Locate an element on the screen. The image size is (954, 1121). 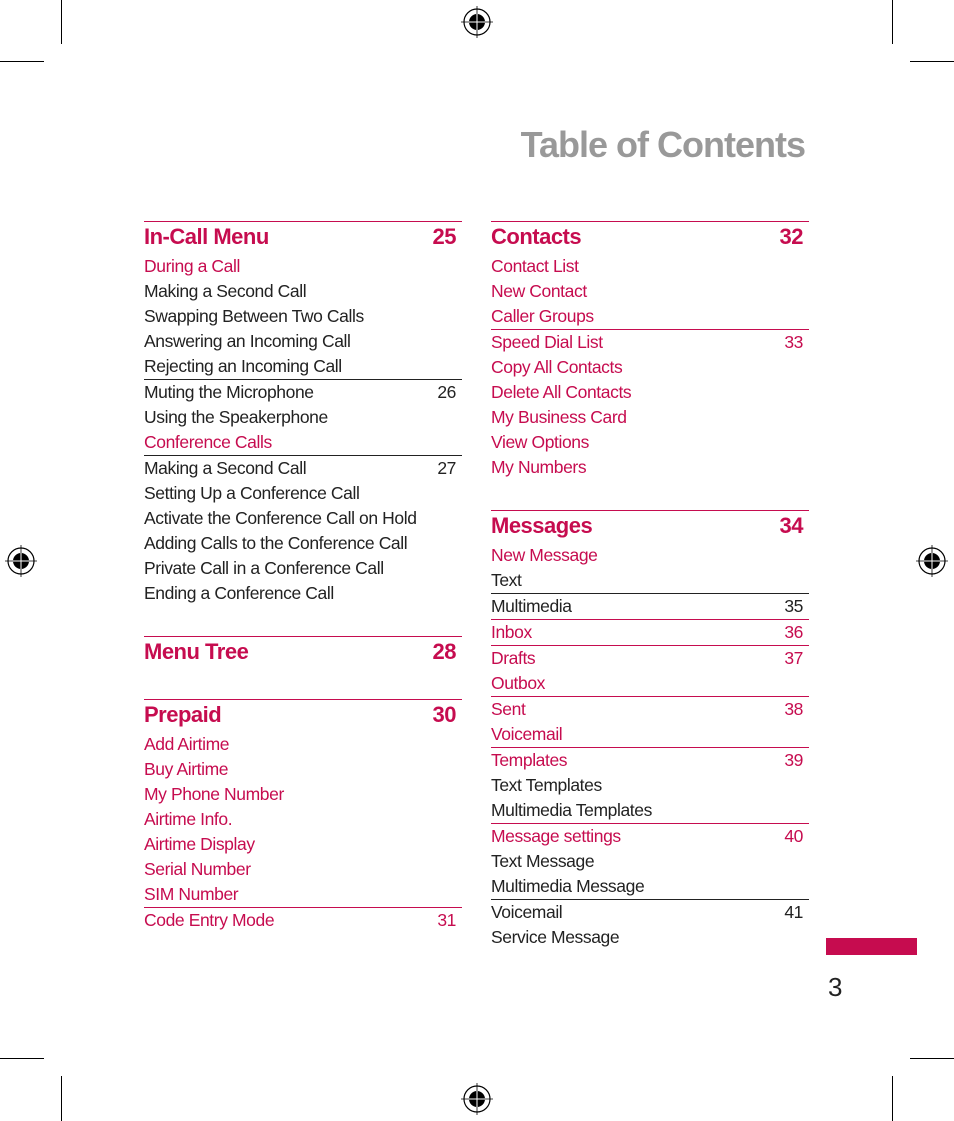
entry-label: Contact List is located at coordinates (535, 266).